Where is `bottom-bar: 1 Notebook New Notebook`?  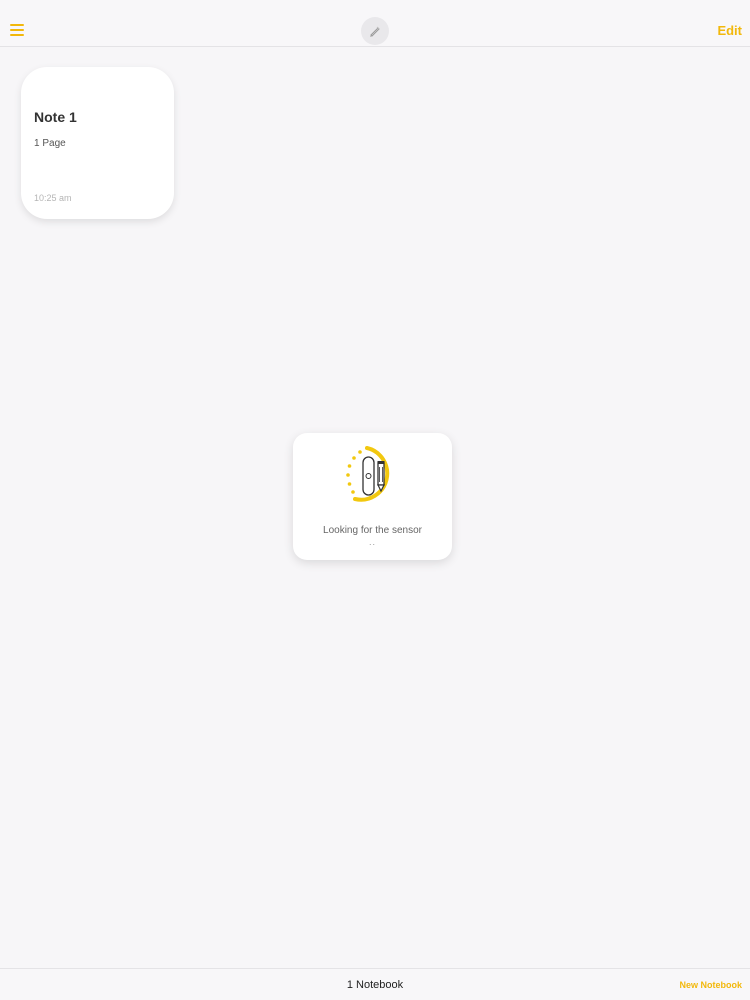
bottom-bar: 1 Notebook New Notebook is located at coordinates (375, 984).